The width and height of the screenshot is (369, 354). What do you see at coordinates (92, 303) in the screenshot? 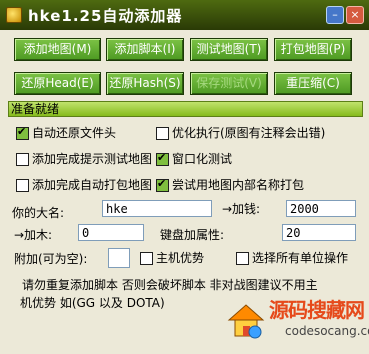
I see `warning-line-2: 机优势 如(GG 以及 DOTA)` at bounding box center [92, 303].